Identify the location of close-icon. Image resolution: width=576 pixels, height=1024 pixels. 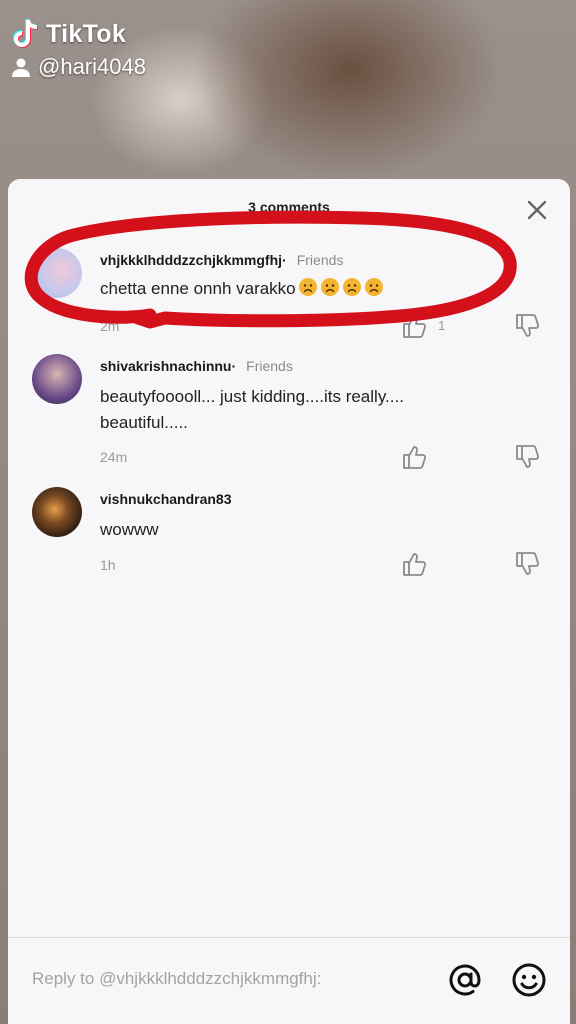
(537, 210).